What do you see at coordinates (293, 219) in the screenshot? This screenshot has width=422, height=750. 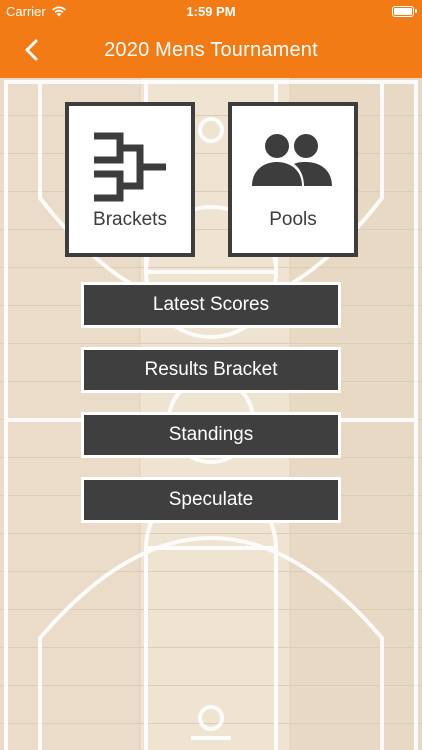 I see `pools-label: Pools` at bounding box center [293, 219].